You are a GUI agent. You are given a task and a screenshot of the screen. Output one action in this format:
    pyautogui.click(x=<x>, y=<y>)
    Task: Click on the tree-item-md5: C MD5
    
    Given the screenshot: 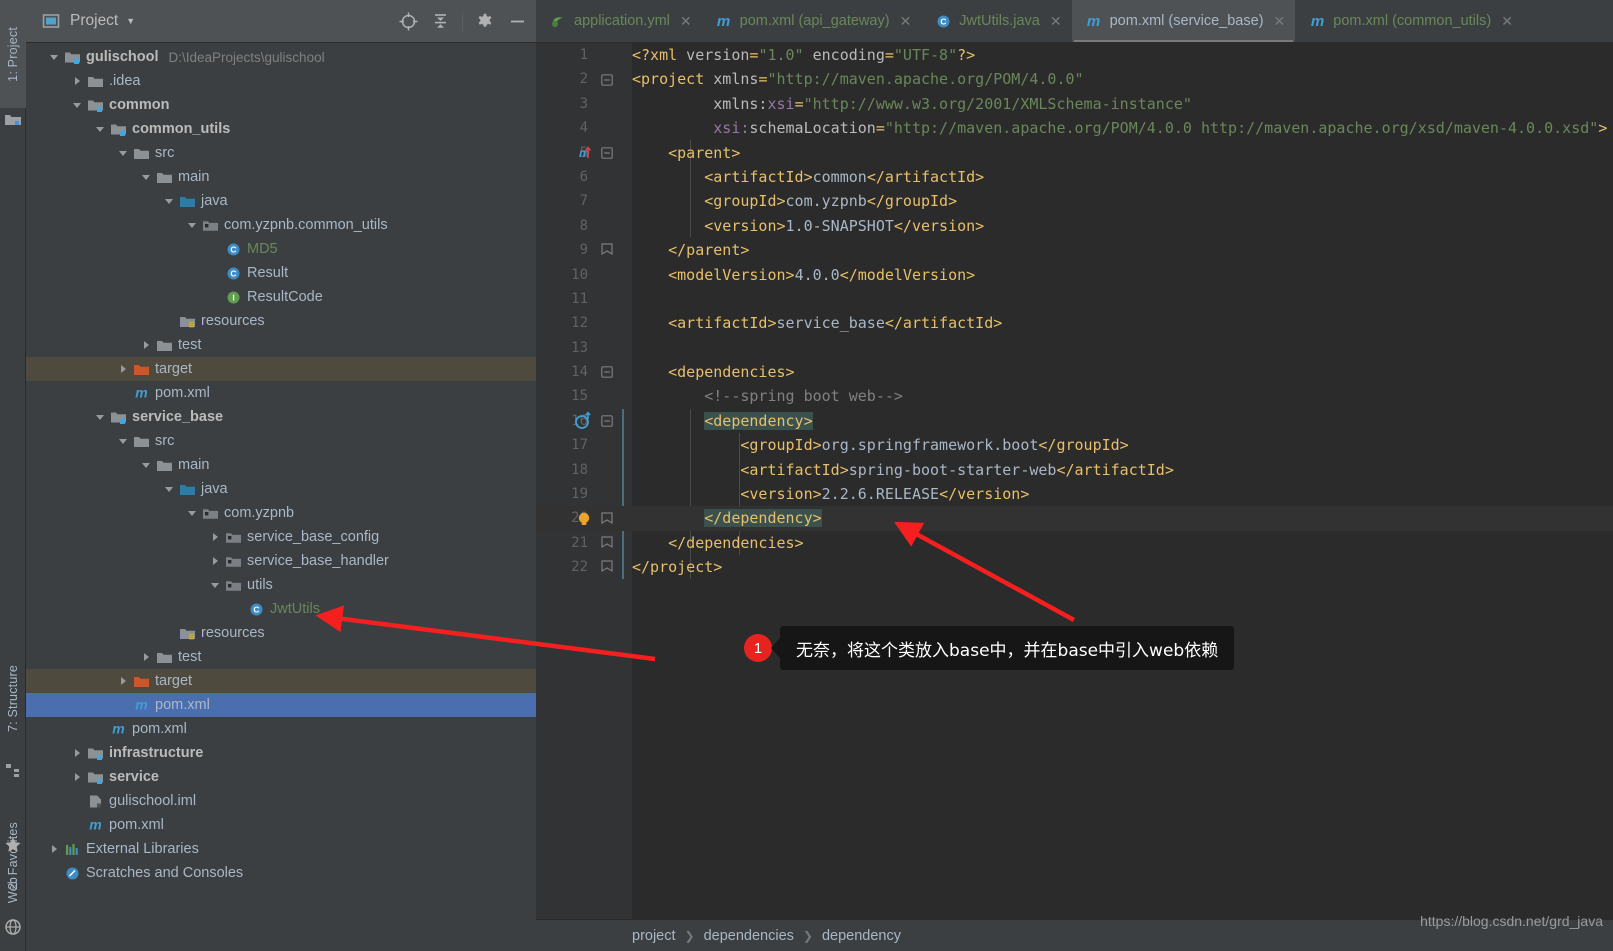 What is the action you would take?
    pyautogui.click(x=281, y=249)
    